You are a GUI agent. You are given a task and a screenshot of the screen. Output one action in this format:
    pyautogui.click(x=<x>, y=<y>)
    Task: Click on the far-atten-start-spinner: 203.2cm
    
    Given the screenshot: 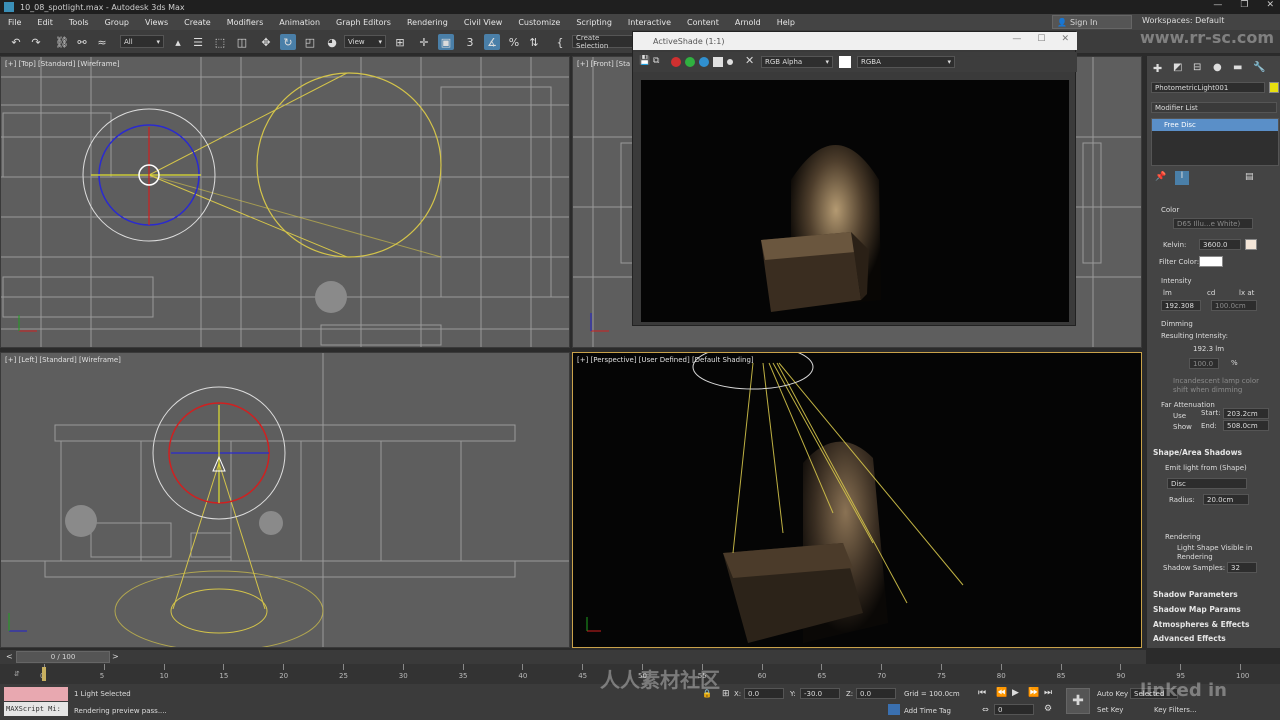 What is the action you would take?
    pyautogui.click(x=1246, y=413)
    